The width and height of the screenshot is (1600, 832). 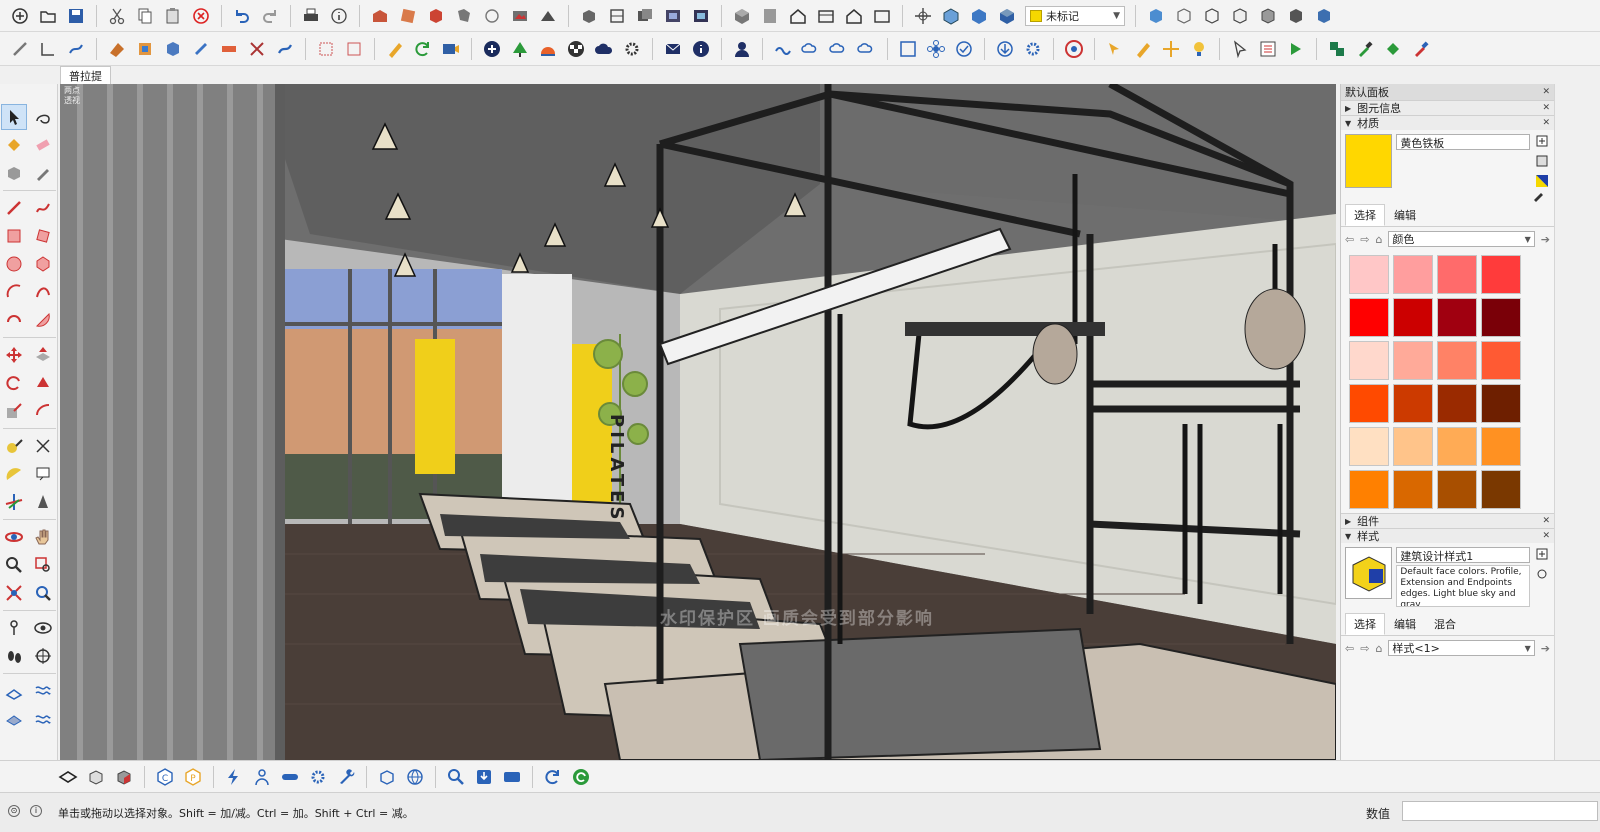 What do you see at coordinates (604, 49) in the screenshot?
I see `cloud-upload-icon` at bounding box center [604, 49].